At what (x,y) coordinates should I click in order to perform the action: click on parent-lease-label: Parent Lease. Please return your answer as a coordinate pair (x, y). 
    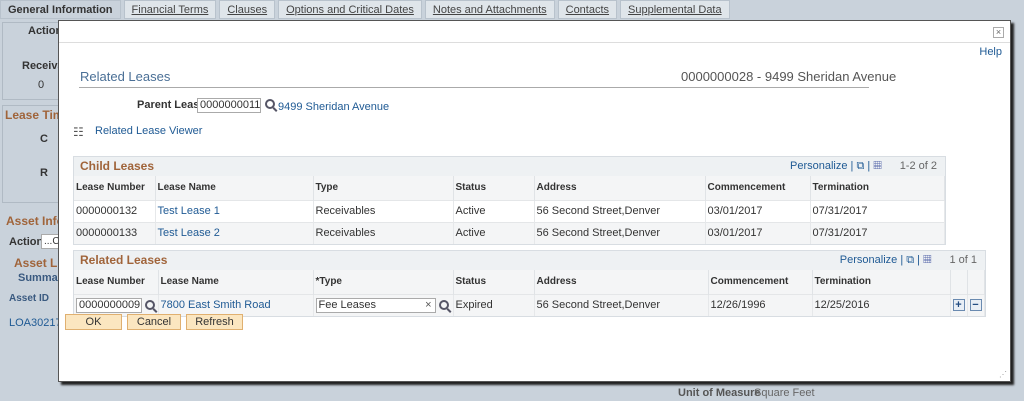
    Looking at the image, I should click on (171, 105).